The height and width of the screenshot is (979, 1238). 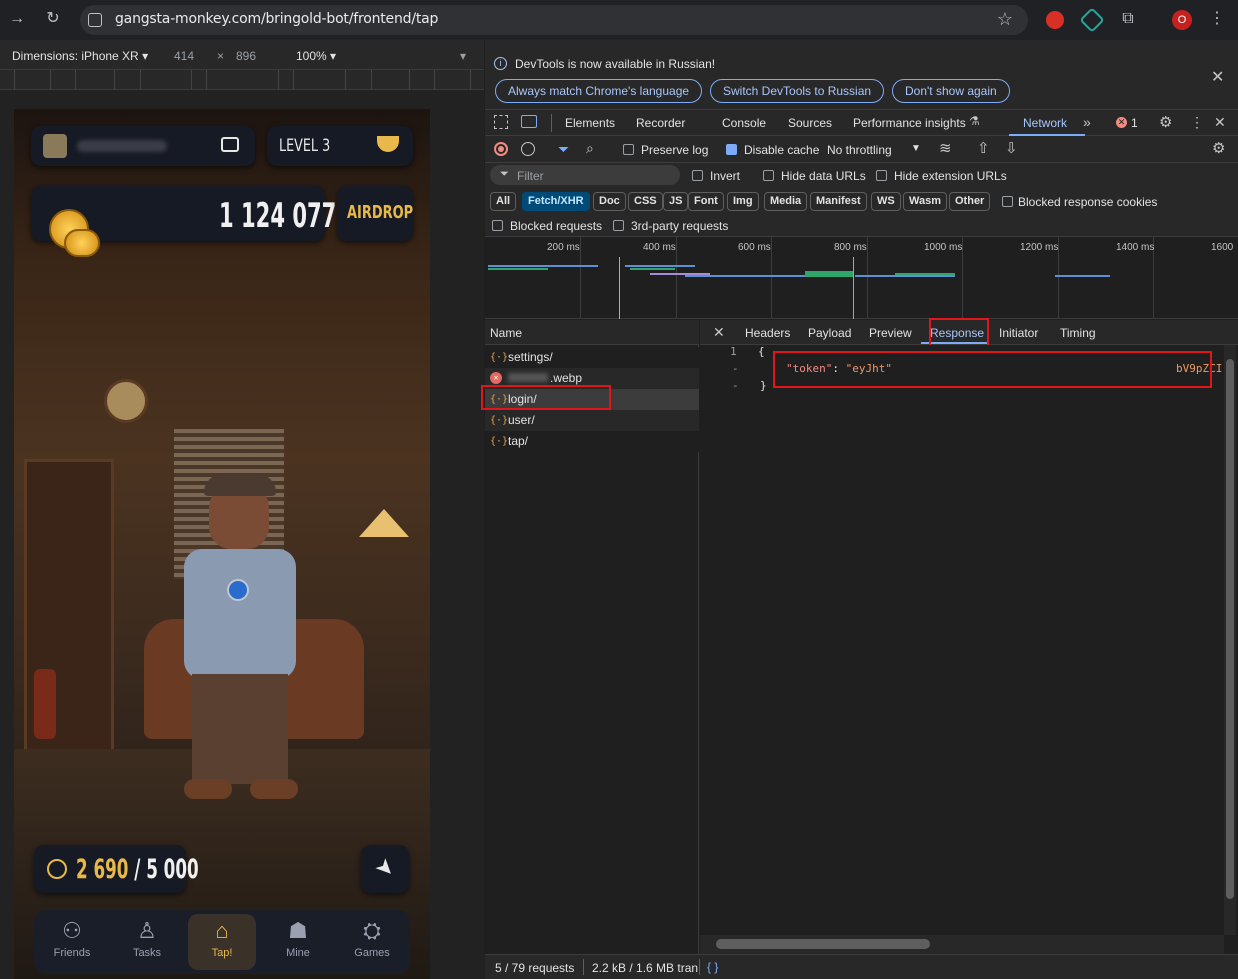 What do you see at coordinates (744, 123) in the screenshot?
I see `tab-console: Console` at bounding box center [744, 123].